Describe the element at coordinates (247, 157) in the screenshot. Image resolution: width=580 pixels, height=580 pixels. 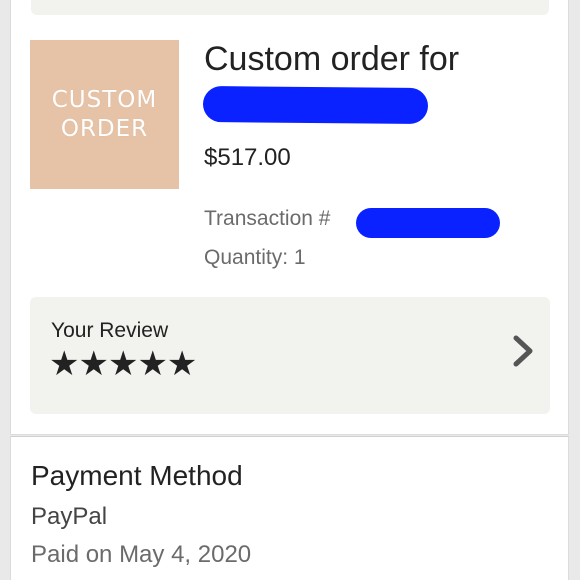
I see `item-price: $517.00` at that location.